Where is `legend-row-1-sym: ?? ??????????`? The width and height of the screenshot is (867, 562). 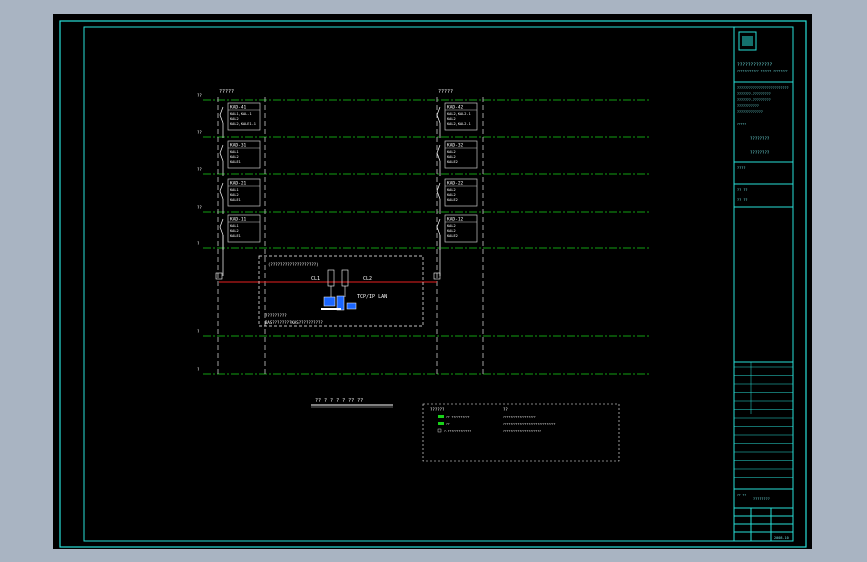 legend-row-1-sym: ?? ?????????? is located at coordinates (458, 417).